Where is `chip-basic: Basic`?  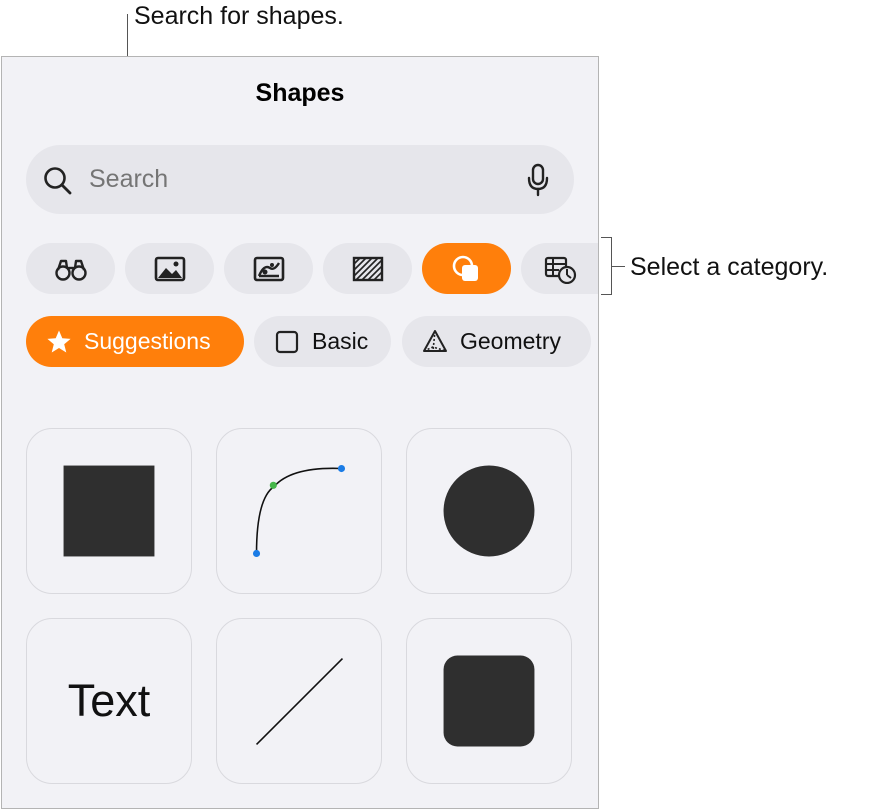
chip-basic: Basic is located at coordinates (322, 341).